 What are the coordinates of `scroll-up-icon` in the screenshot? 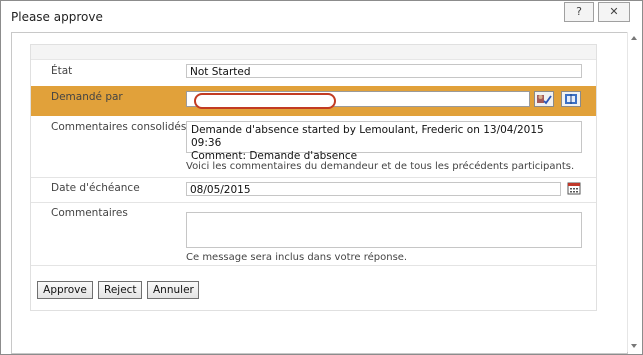 It's located at (634, 38).